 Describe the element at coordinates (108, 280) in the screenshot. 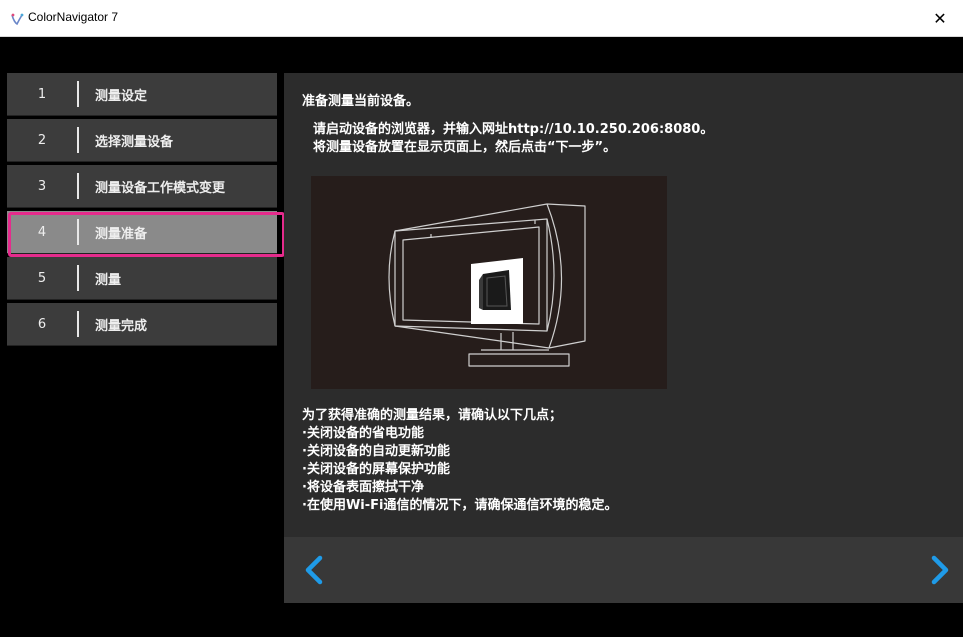

I see `step-label: 测量` at that location.